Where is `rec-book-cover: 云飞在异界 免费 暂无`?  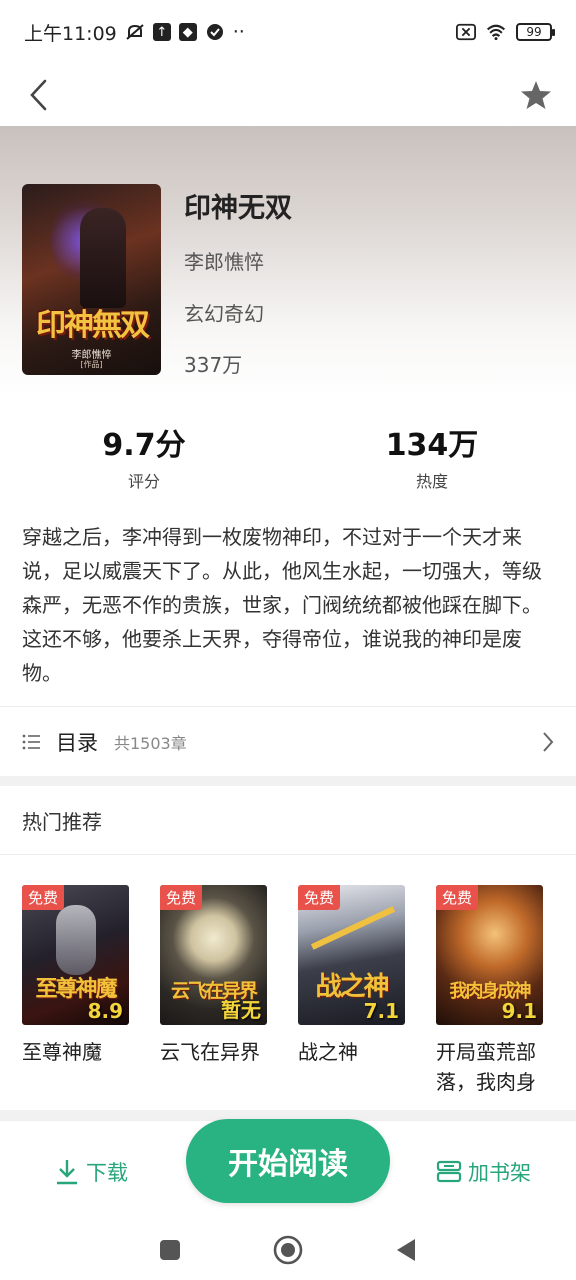 rec-book-cover: 云飞在异界 免费 暂无 is located at coordinates (213, 955).